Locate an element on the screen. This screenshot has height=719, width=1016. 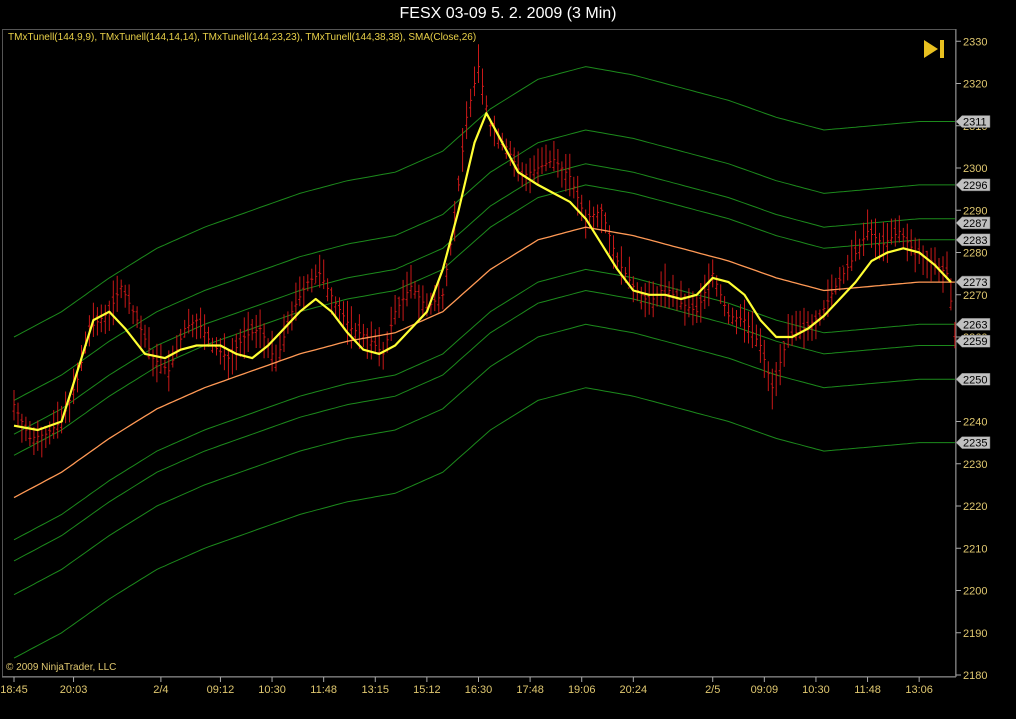
price-badge-label: 2296 is located at coordinates (975, 186).